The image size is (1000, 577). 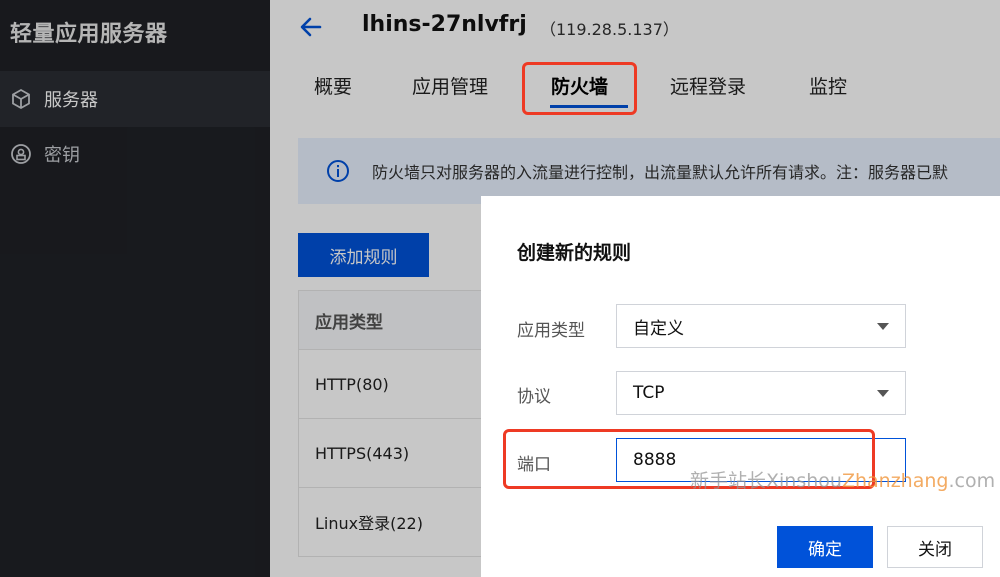 What do you see at coordinates (935, 547) in the screenshot?
I see `close-button: 关闭` at bounding box center [935, 547].